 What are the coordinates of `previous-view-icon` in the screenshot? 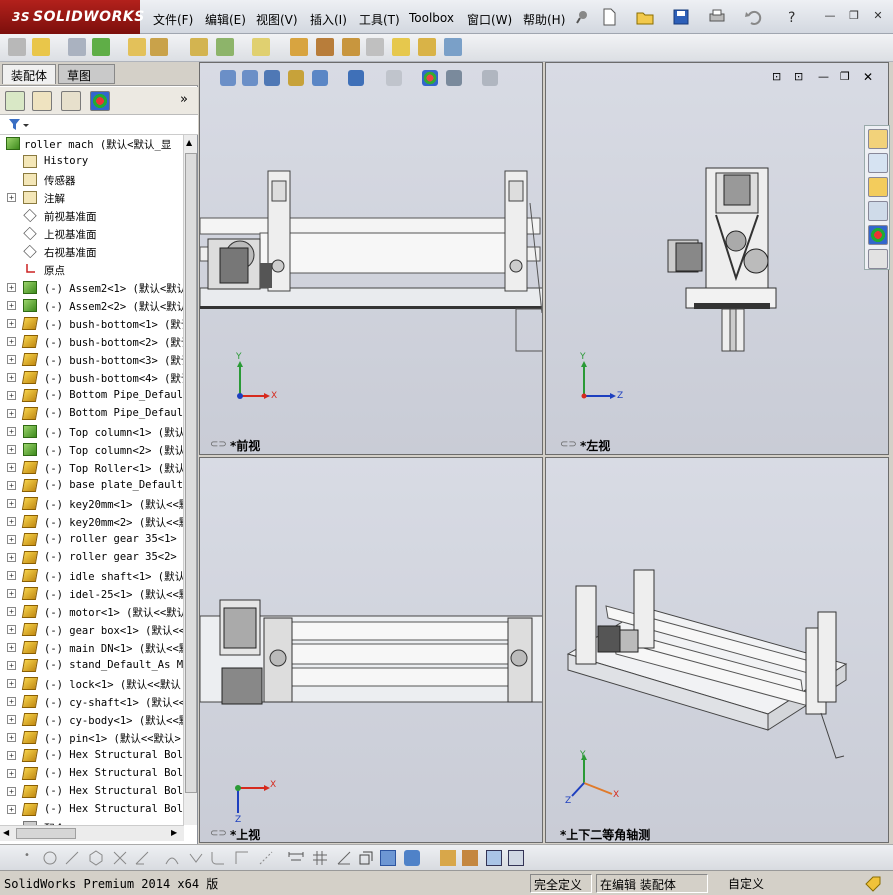 It's located at (272, 78).